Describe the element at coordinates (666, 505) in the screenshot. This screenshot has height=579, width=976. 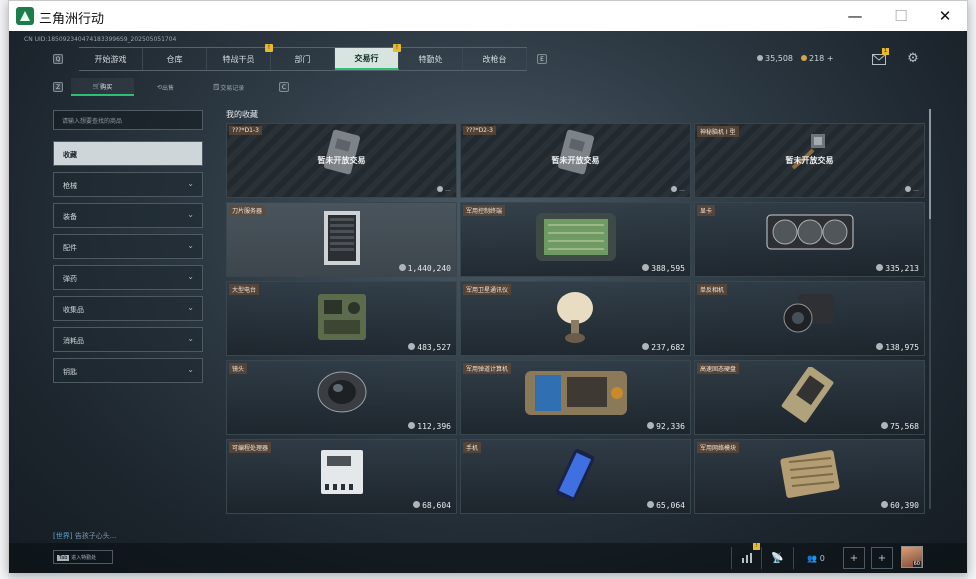
I see `item-price: 65,064` at that location.